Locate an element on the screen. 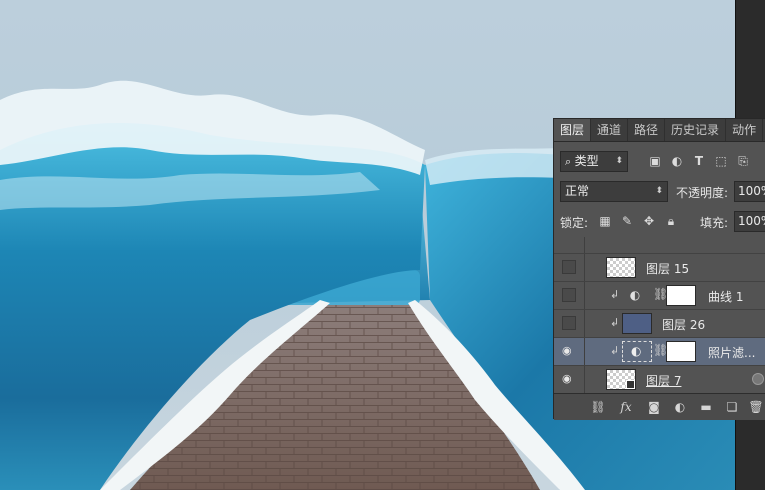 The width and height of the screenshot is (765, 490). layer-name: 图层 15 is located at coordinates (667, 268).